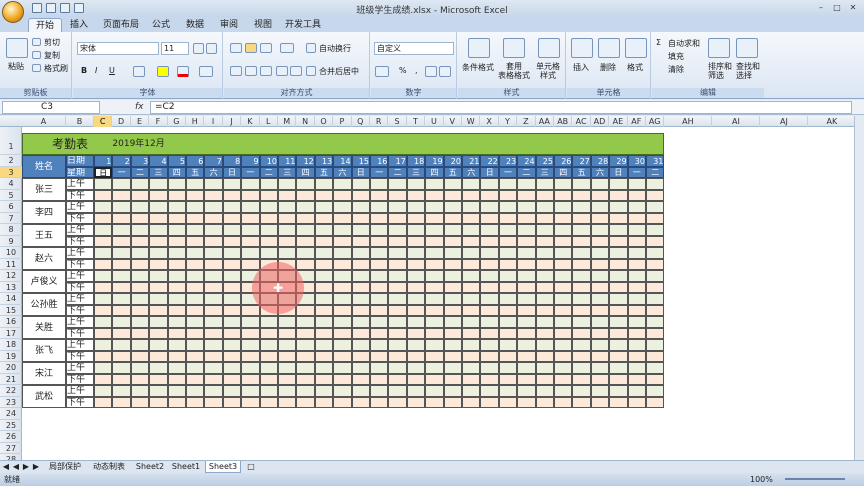 The image size is (864, 486). Describe the element at coordinates (581, 161) in the screenshot. I see `day-number-cell: 27` at that location.